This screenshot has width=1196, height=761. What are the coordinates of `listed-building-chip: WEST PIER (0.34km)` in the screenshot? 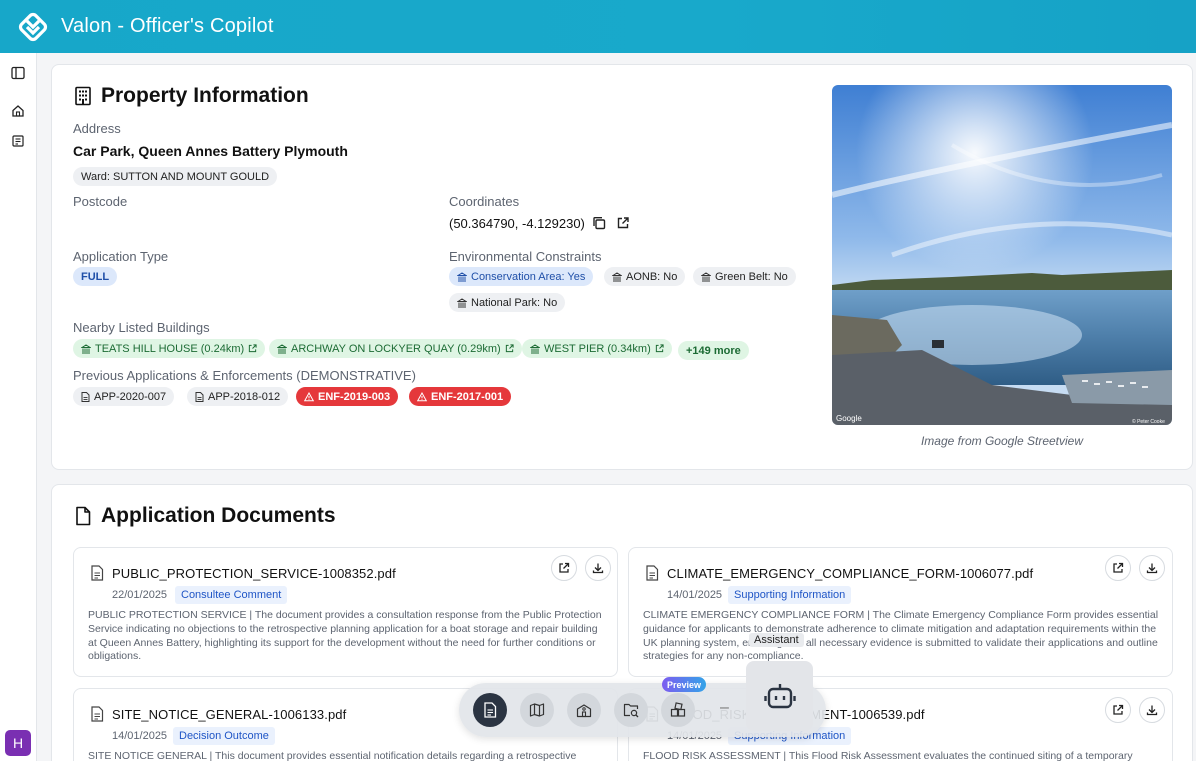 It's located at (597, 348).